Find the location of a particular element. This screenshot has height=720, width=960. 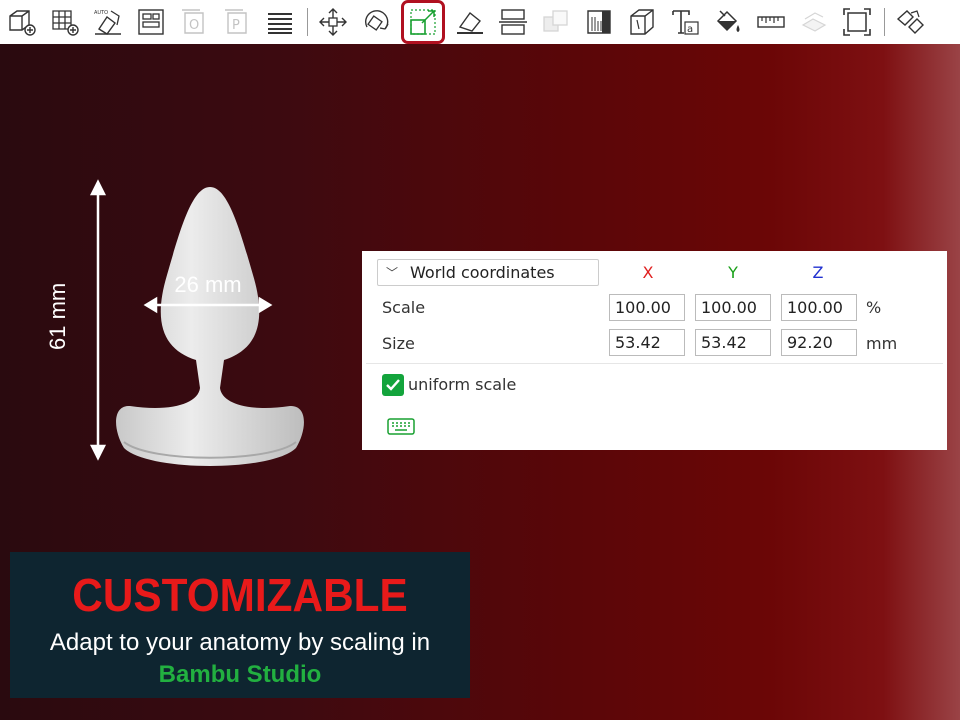

uniform-scale-checkbox is located at coordinates (393, 385).